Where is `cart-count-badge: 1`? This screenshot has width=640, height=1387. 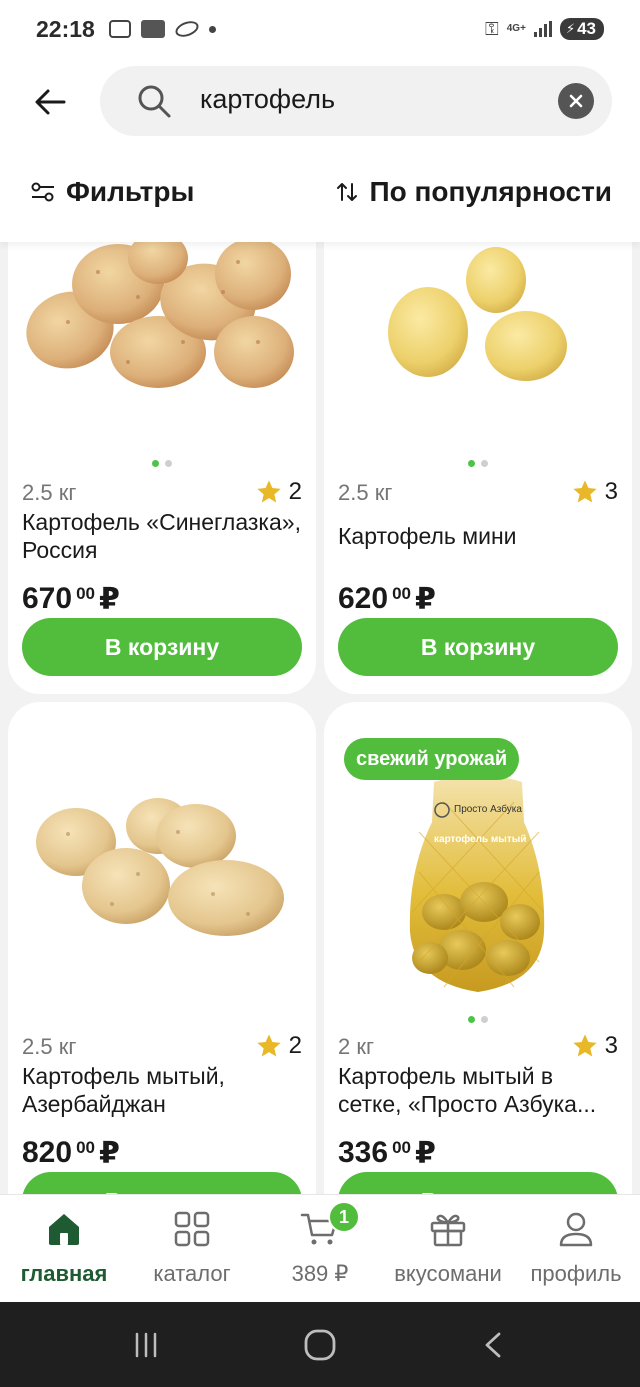 cart-count-badge: 1 is located at coordinates (344, 1217).